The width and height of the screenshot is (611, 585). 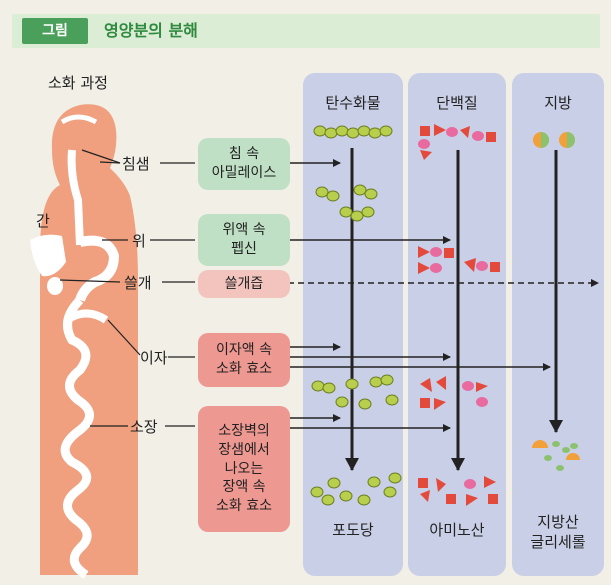 I want to click on small-intestine-label: 소장, so click(x=144, y=427).